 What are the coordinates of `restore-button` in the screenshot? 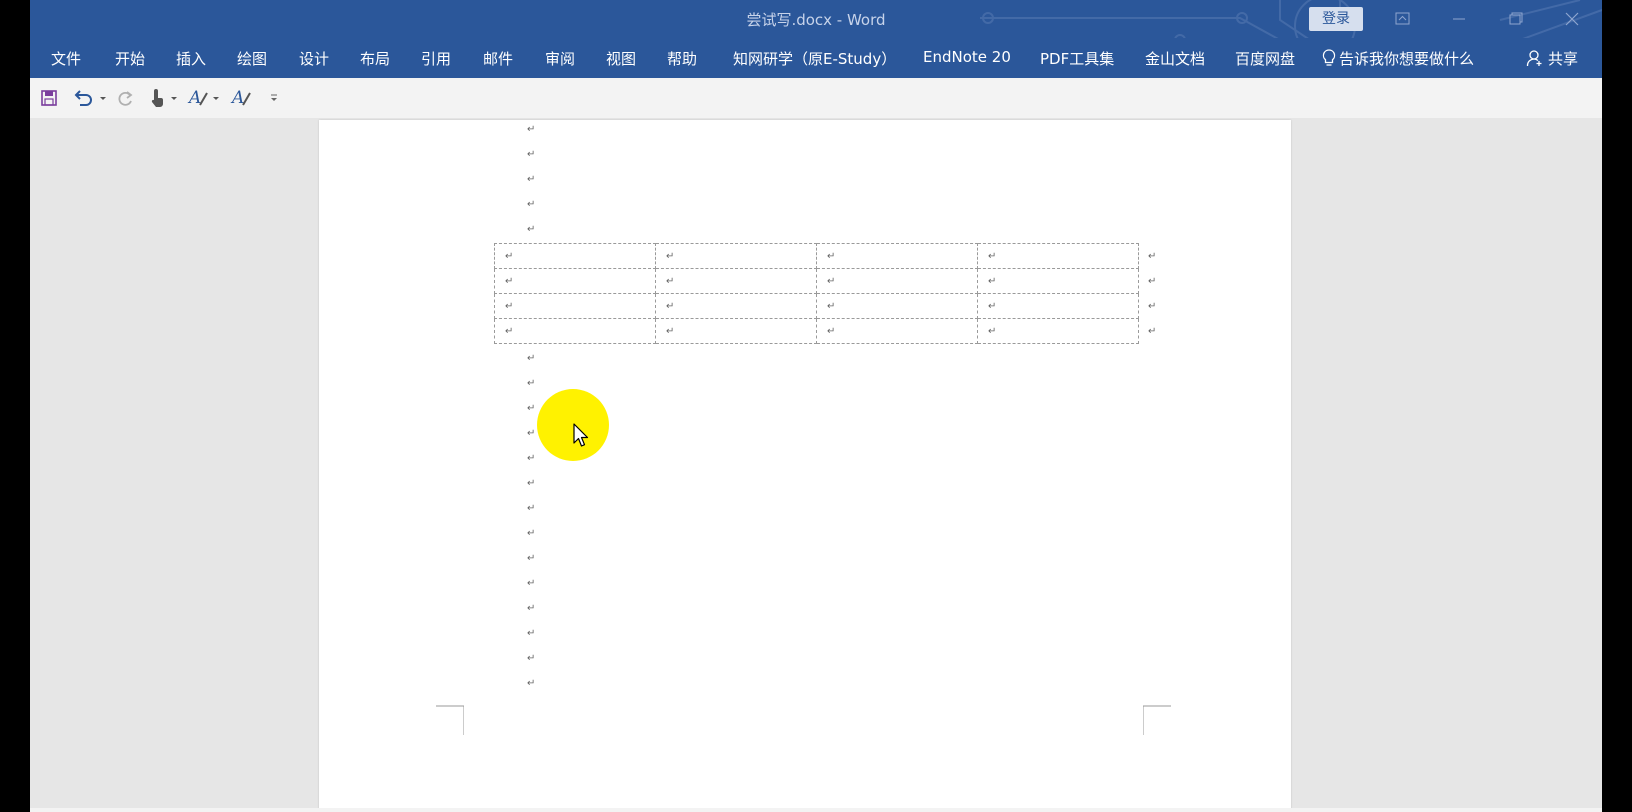 It's located at (1515, 19).